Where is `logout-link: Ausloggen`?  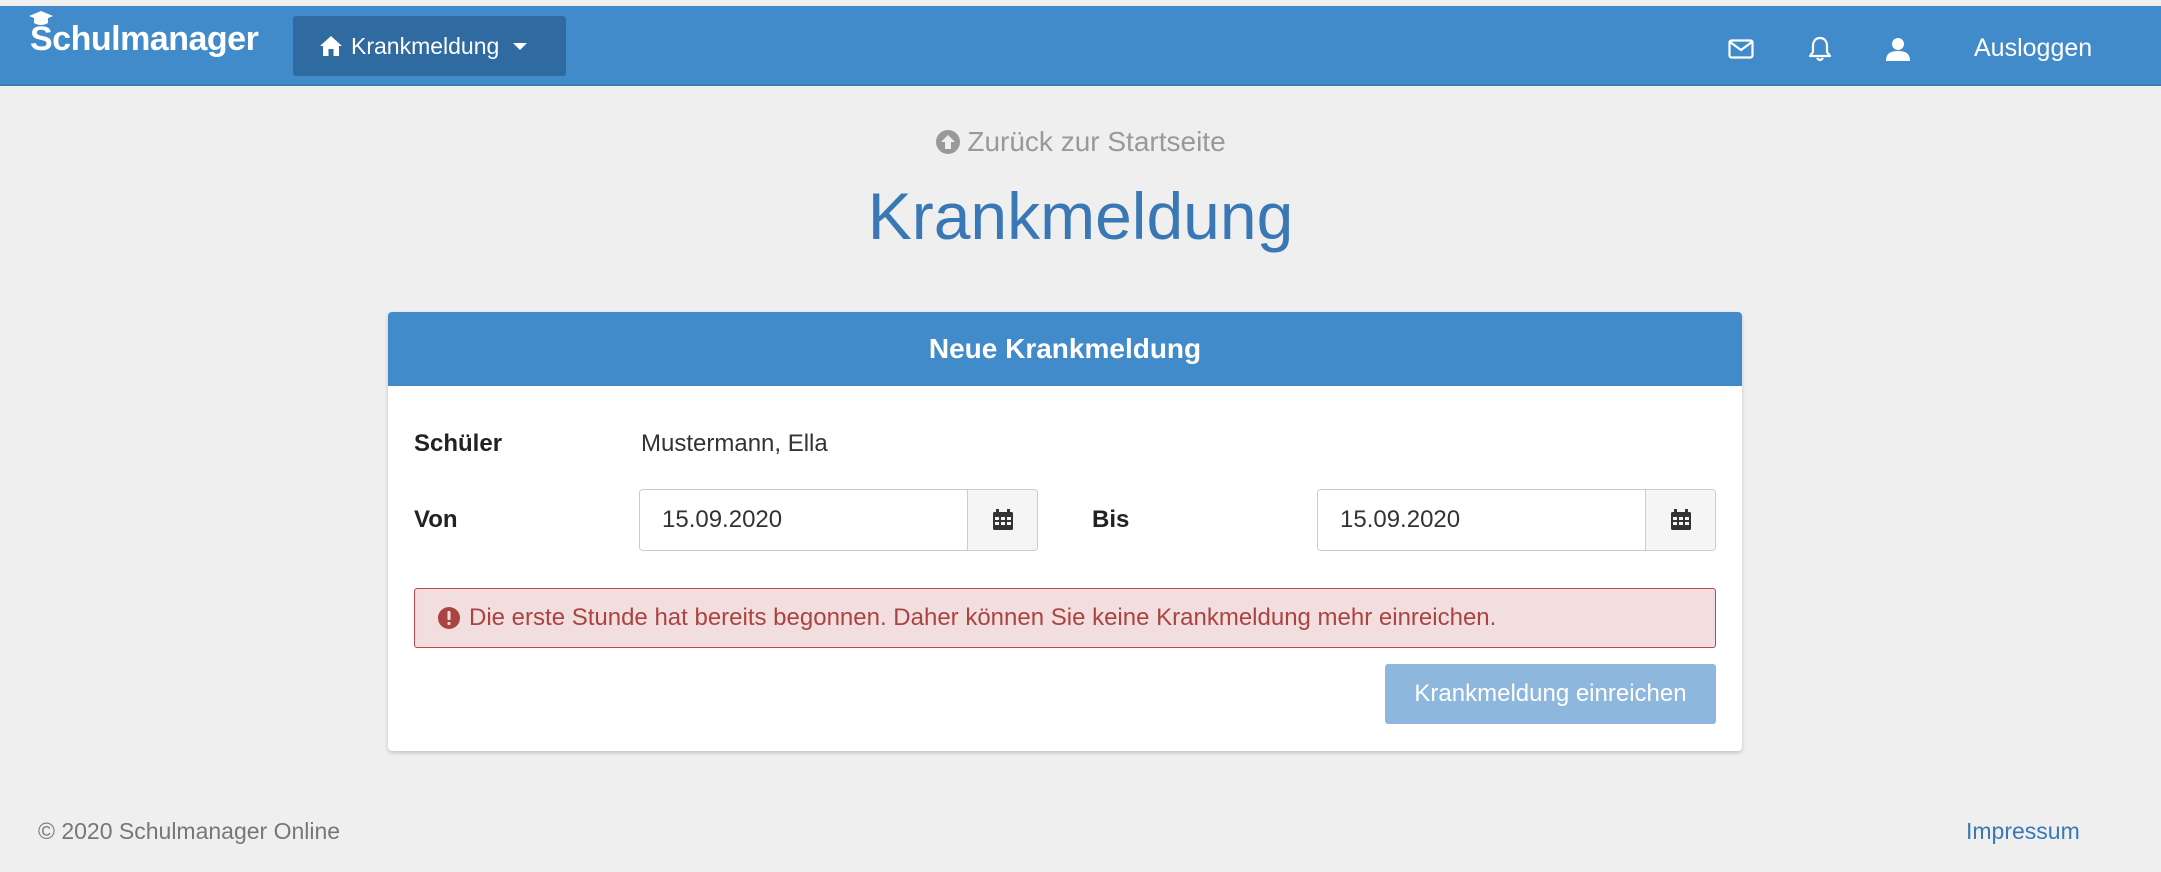 logout-link: Ausloggen is located at coordinates (2033, 48).